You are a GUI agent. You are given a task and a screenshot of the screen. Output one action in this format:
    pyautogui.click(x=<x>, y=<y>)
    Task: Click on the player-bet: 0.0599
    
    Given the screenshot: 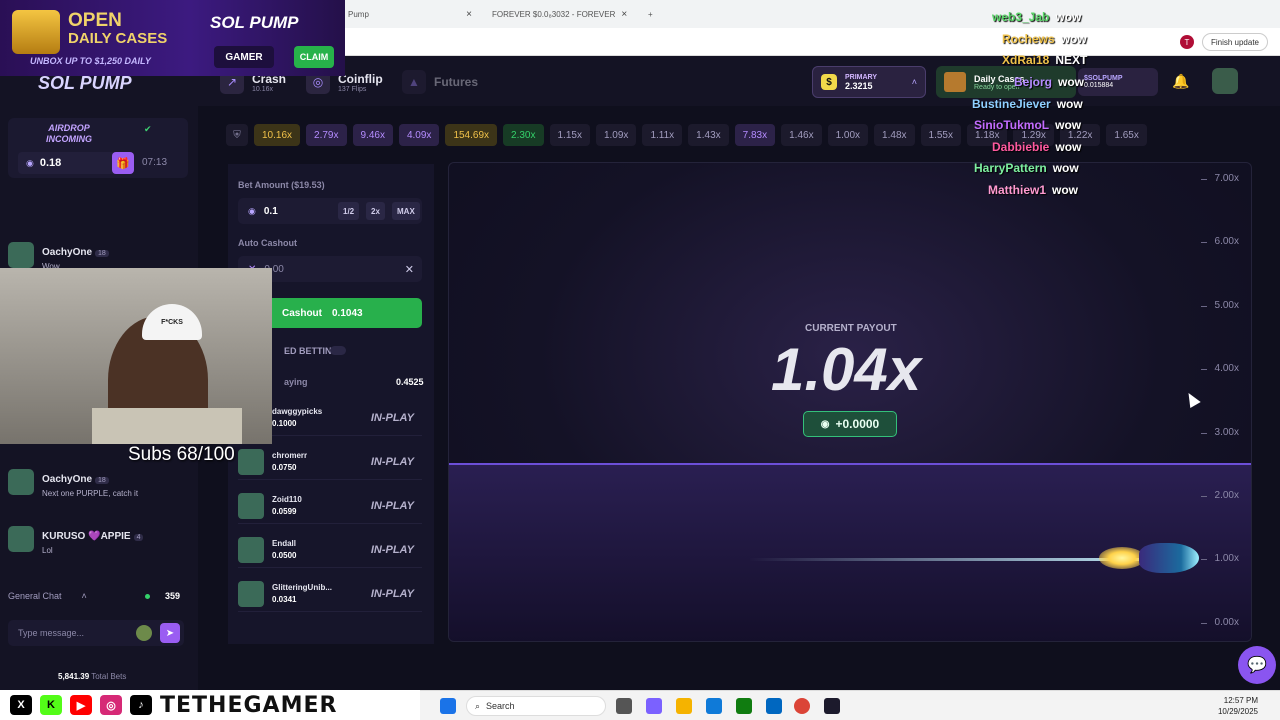 What is the action you would take?
    pyautogui.click(x=284, y=511)
    